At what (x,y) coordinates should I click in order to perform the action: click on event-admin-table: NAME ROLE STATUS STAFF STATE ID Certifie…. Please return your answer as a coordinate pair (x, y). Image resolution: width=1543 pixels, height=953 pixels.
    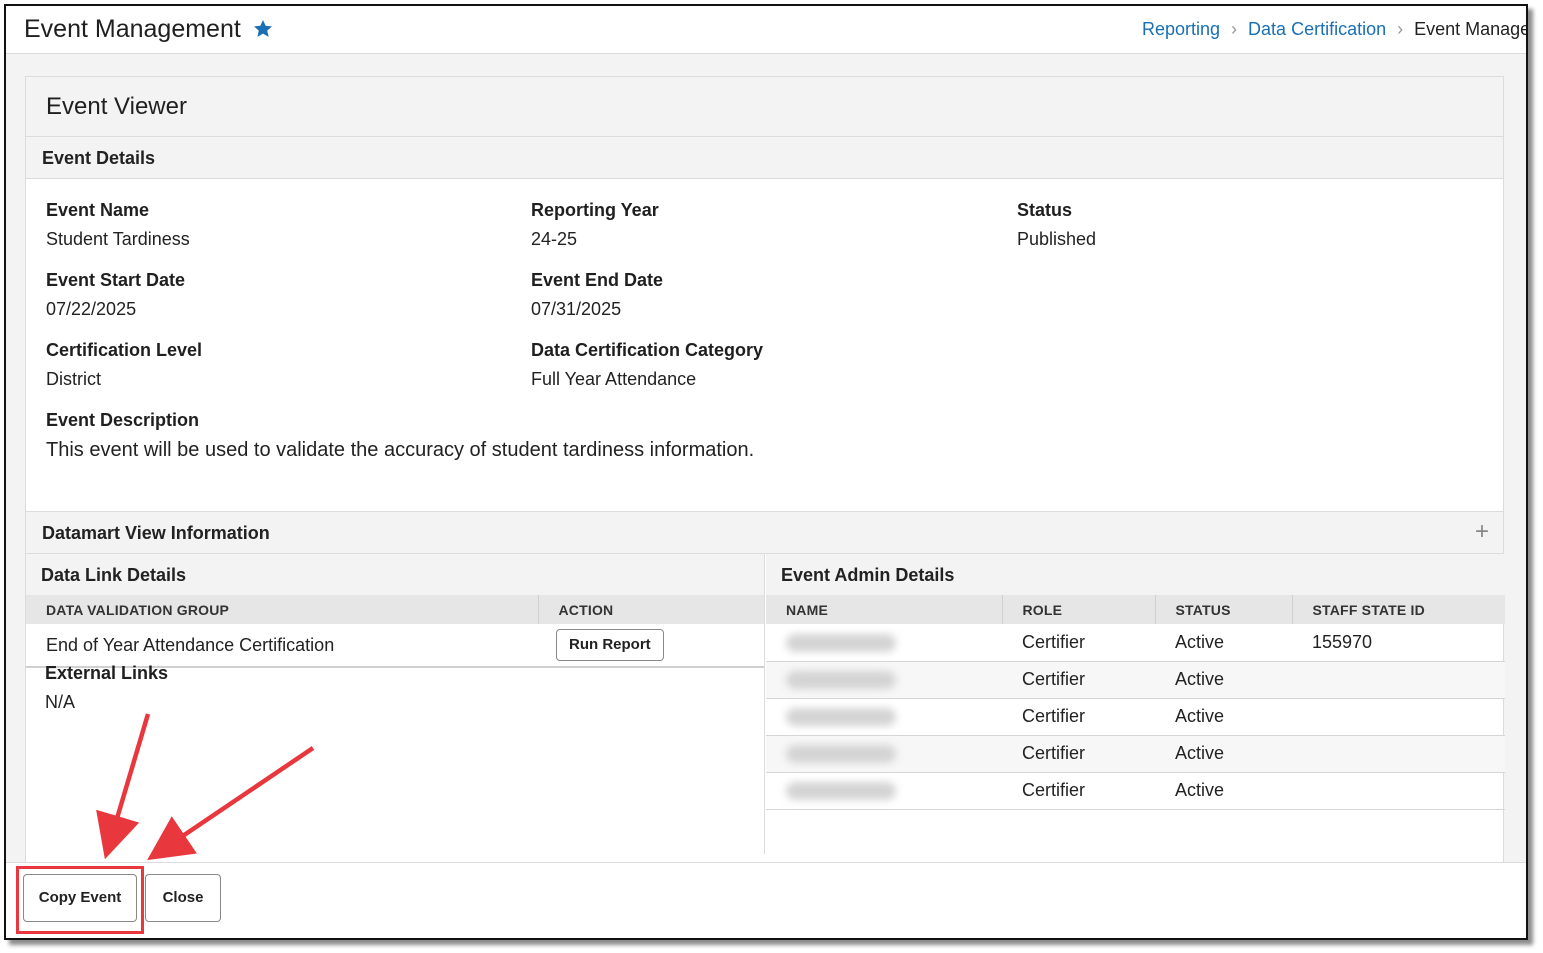
    Looking at the image, I should click on (1135, 702).